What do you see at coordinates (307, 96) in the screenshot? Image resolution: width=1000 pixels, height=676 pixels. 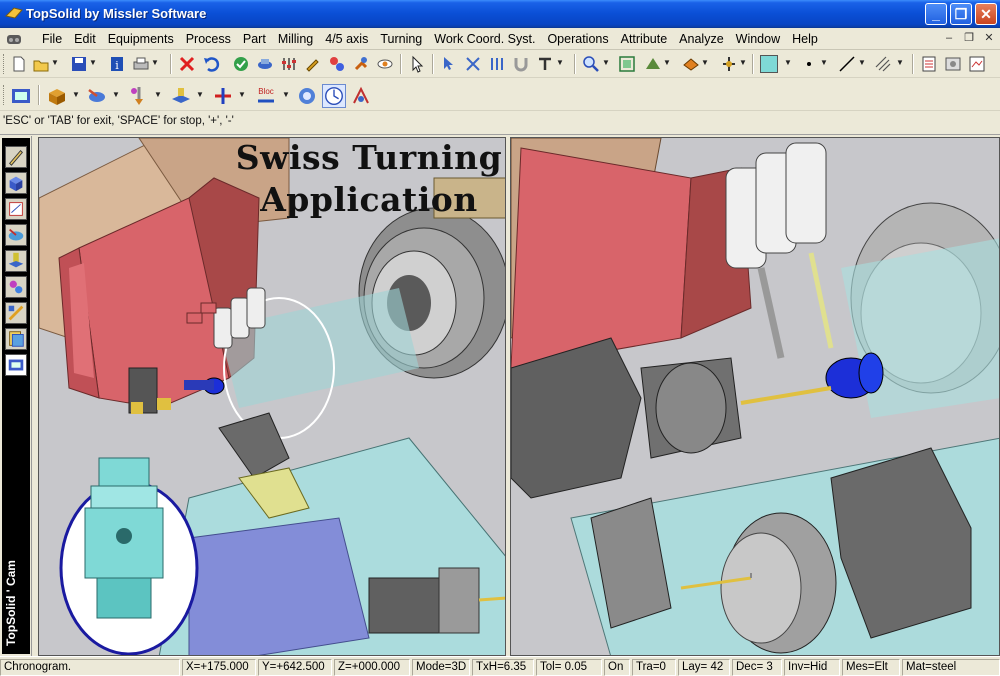 I see `simulation-icon` at bounding box center [307, 96].